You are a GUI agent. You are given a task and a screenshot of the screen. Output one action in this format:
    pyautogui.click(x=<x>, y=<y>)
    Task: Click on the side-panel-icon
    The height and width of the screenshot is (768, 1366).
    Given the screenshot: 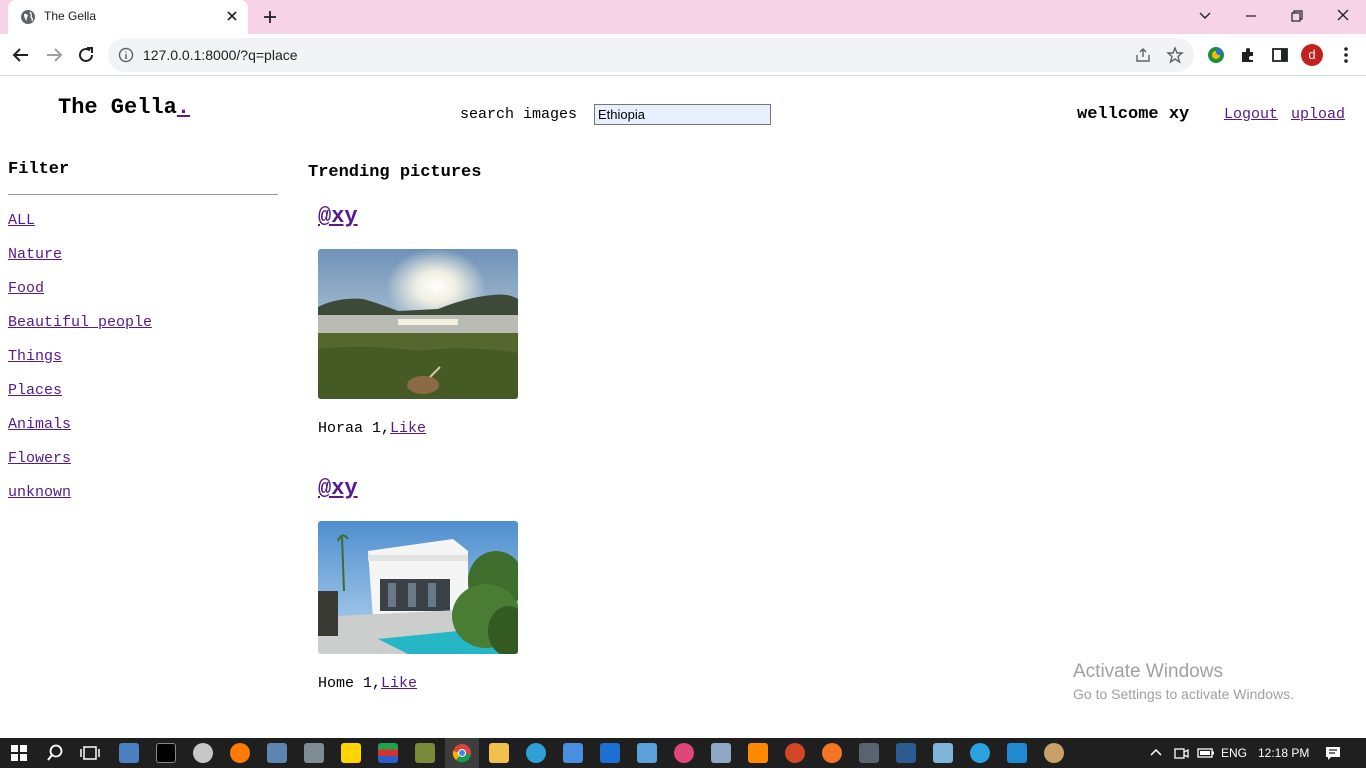 What is the action you would take?
    pyautogui.click(x=1280, y=55)
    